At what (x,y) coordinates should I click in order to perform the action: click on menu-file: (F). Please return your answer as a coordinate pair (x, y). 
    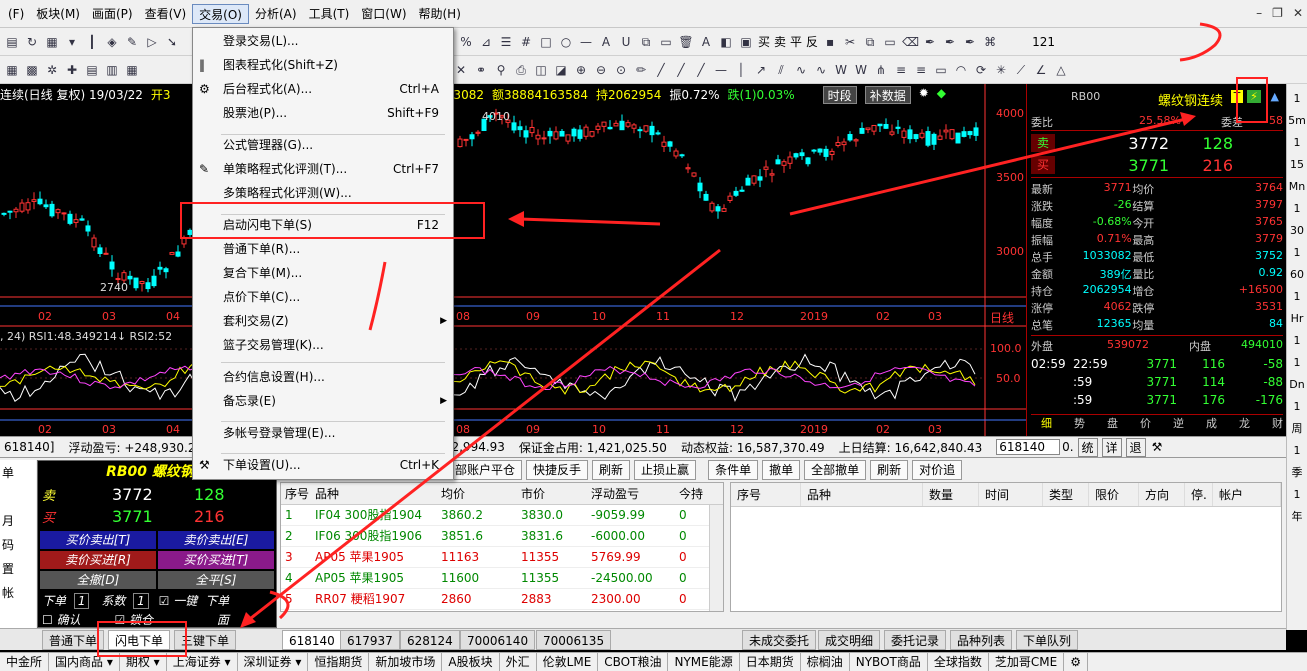
    Looking at the image, I should click on (16, 14).